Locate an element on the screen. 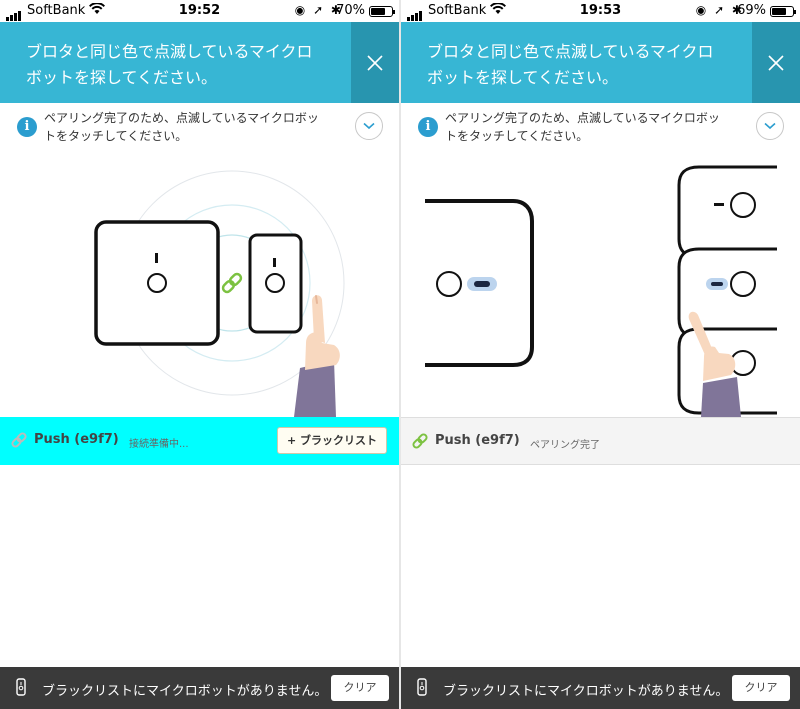 This screenshot has height=709, width=800. device-status: ペアリング完了 is located at coordinates (565, 445).